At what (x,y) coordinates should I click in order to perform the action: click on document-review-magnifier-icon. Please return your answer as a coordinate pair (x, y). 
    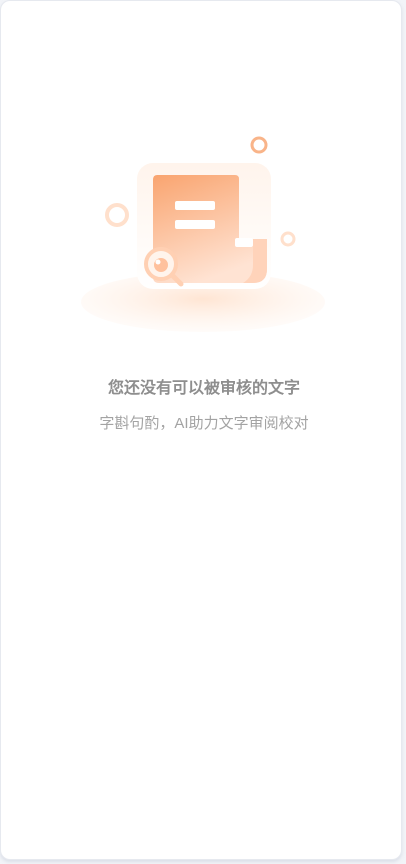
    Looking at the image, I should click on (203, 234).